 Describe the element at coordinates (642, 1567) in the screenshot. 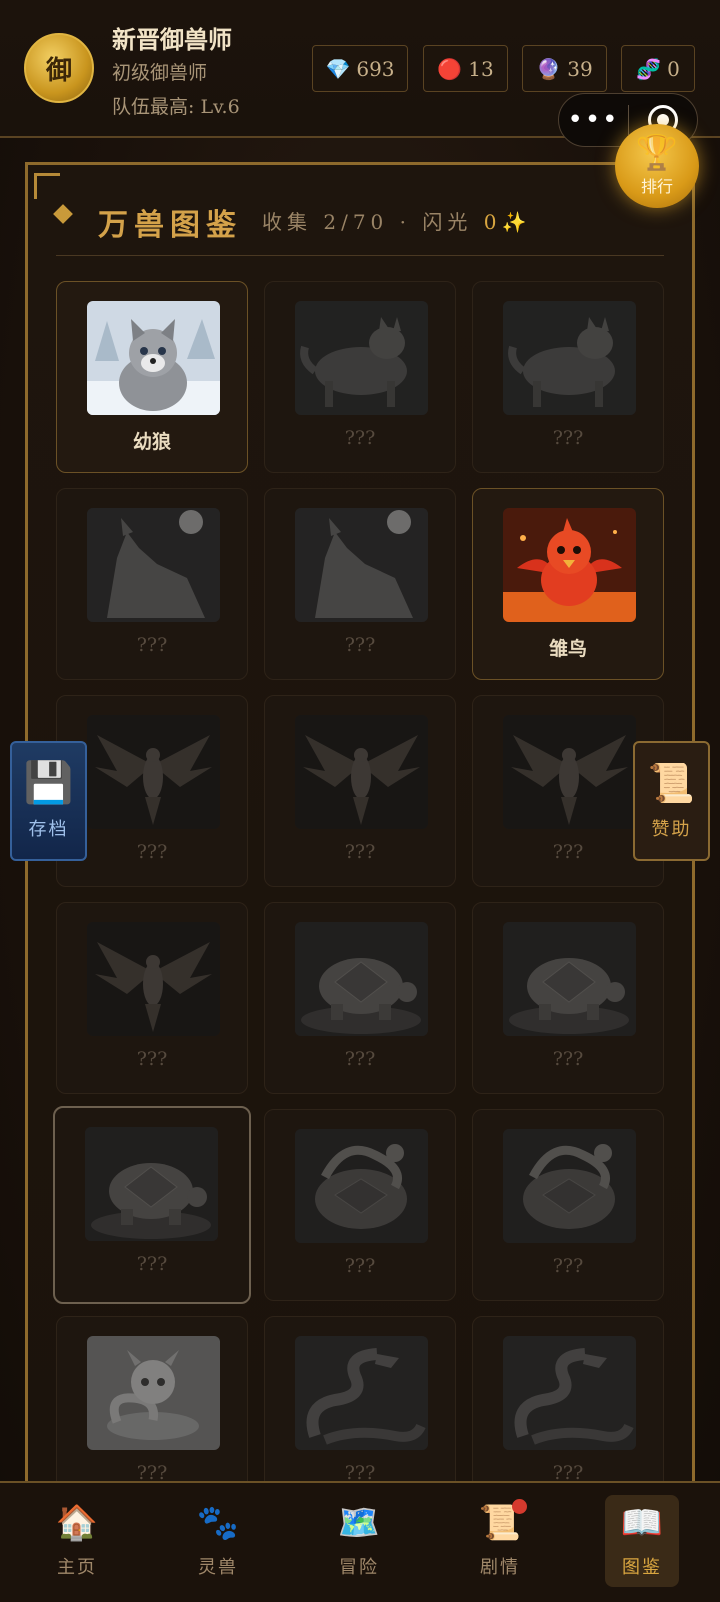

I see `nav-label: 图鉴` at that location.